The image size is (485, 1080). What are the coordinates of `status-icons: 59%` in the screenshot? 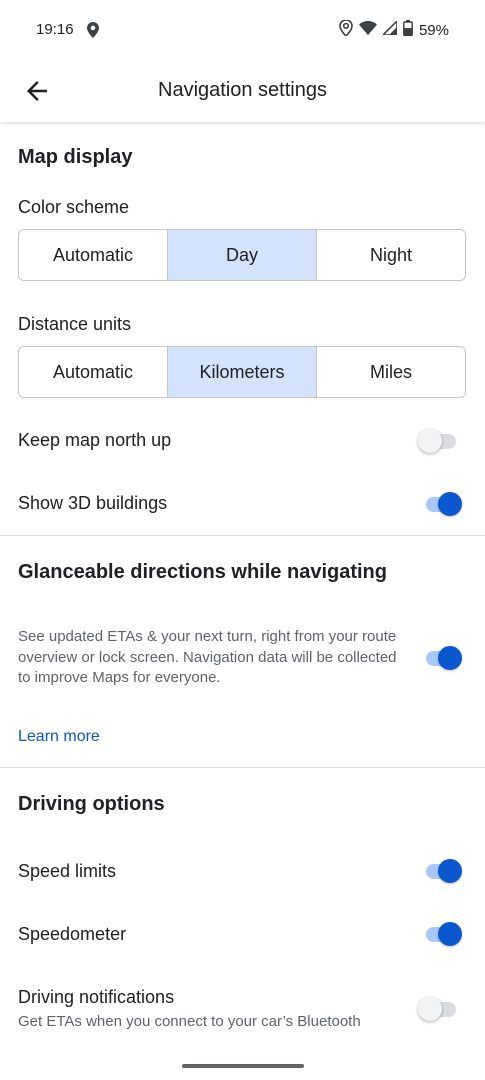 It's located at (394, 29).